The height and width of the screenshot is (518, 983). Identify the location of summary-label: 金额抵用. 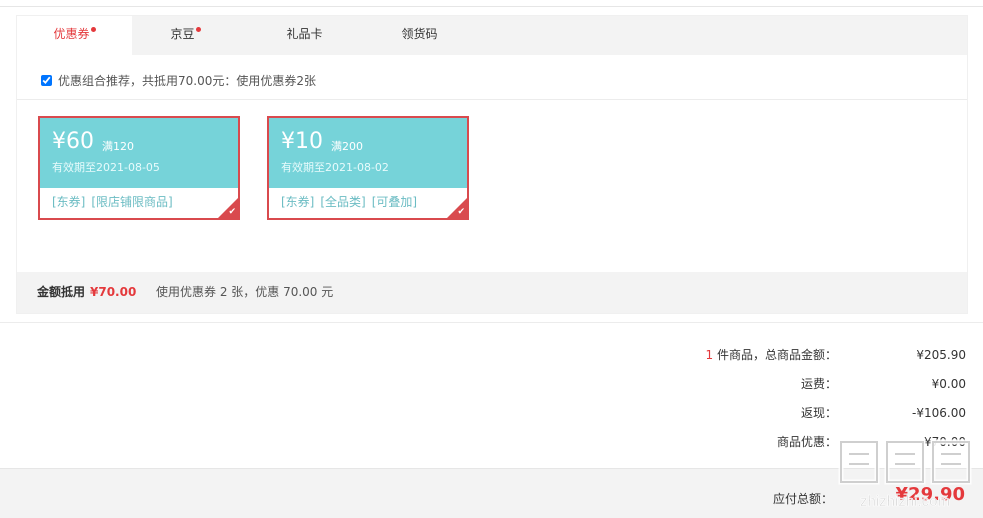
(61, 292).